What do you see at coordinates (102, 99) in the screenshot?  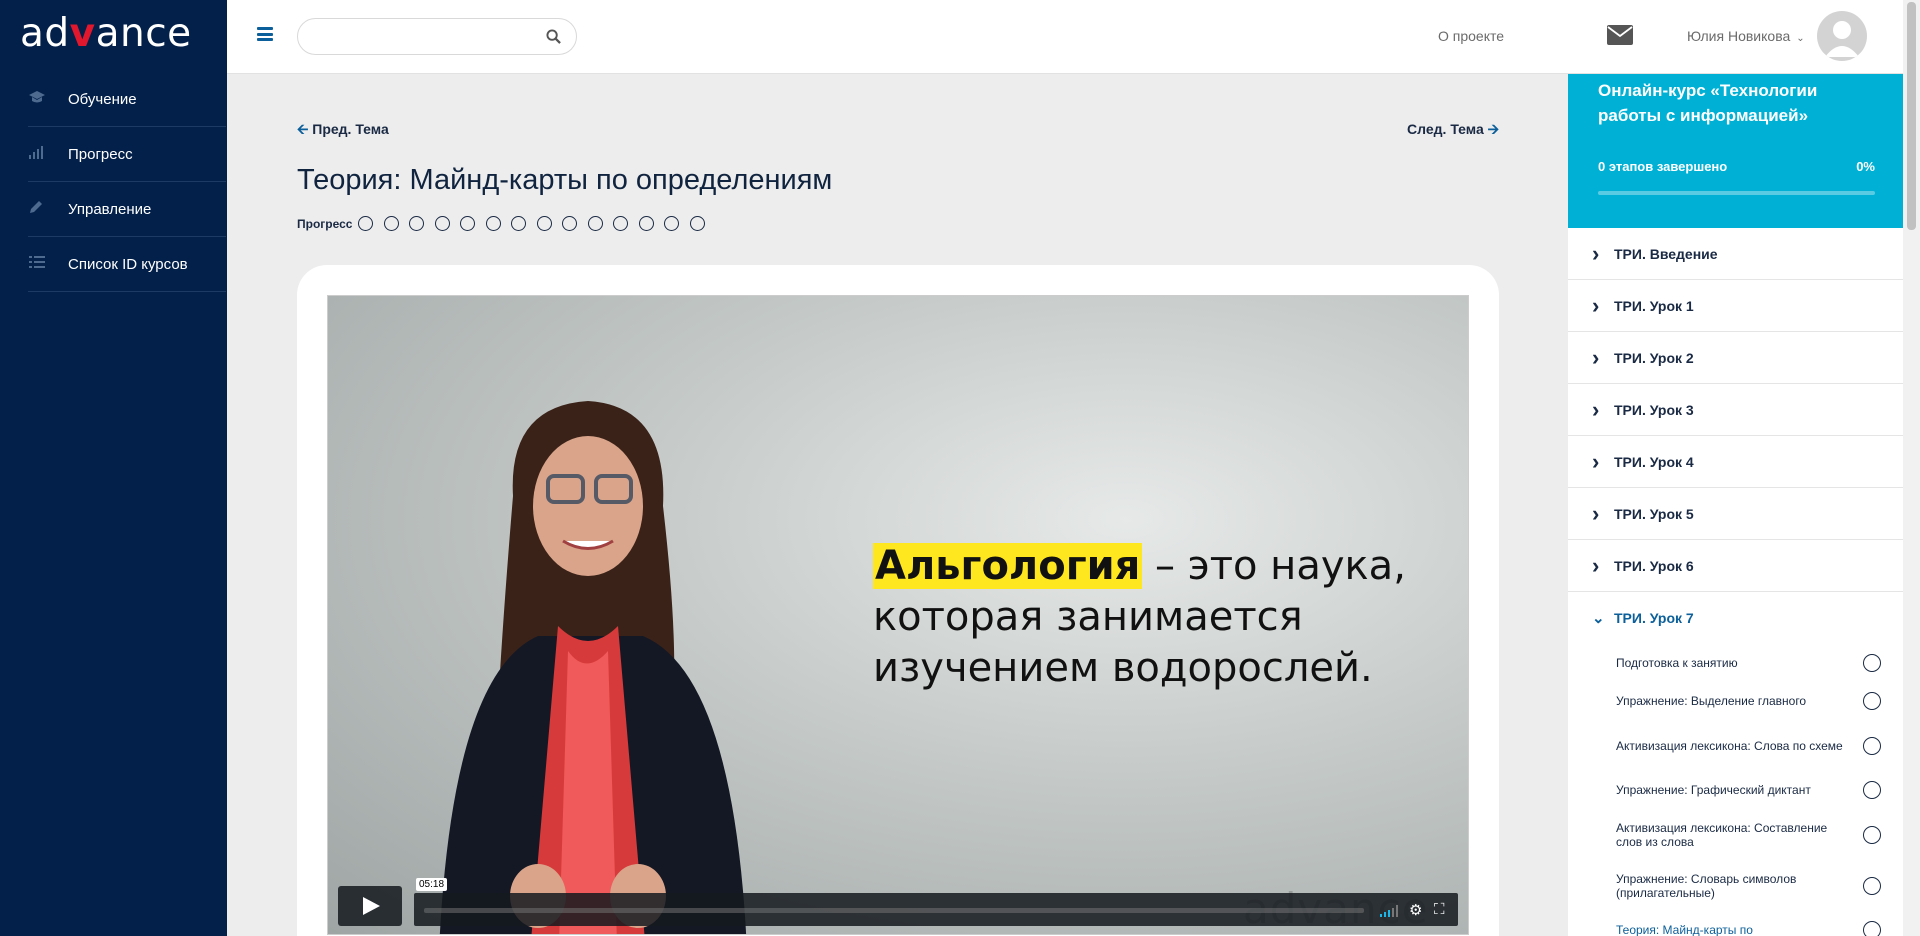 I see `sidebar-item-label: Обучение` at bounding box center [102, 99].